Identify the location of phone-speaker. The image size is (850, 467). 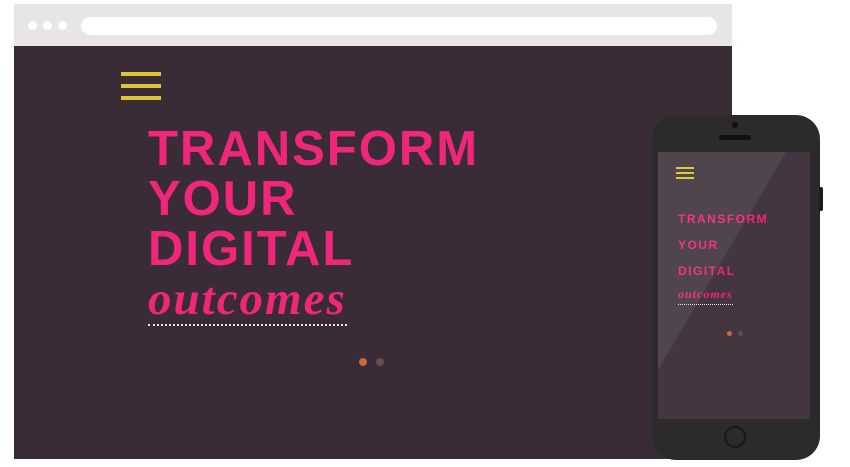
(735, 137).